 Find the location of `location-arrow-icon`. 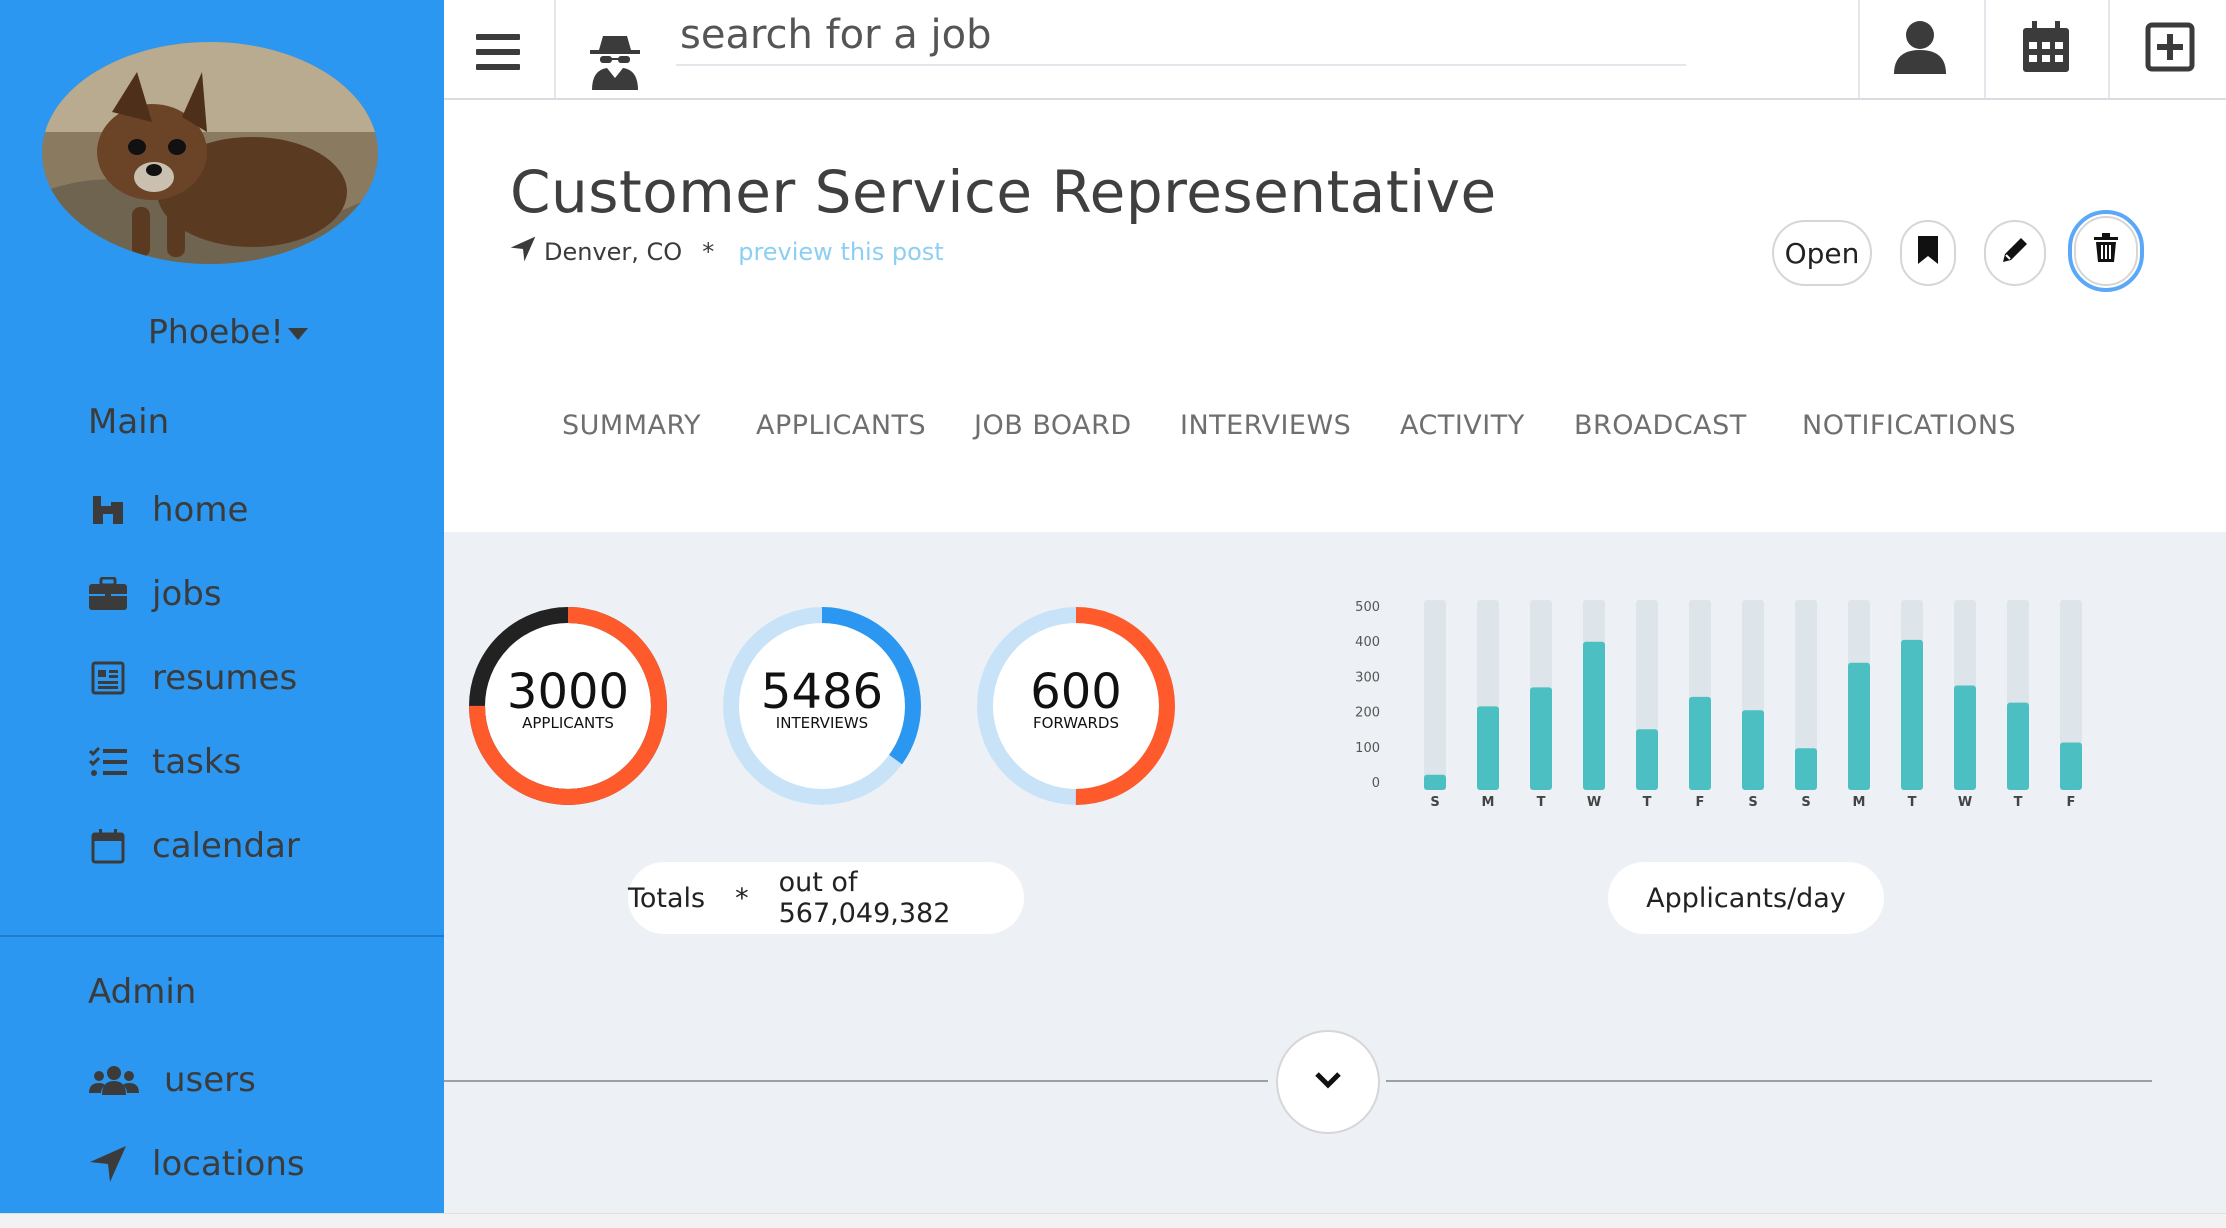

location-arrow-icon is located at coordinates (108, 1164).